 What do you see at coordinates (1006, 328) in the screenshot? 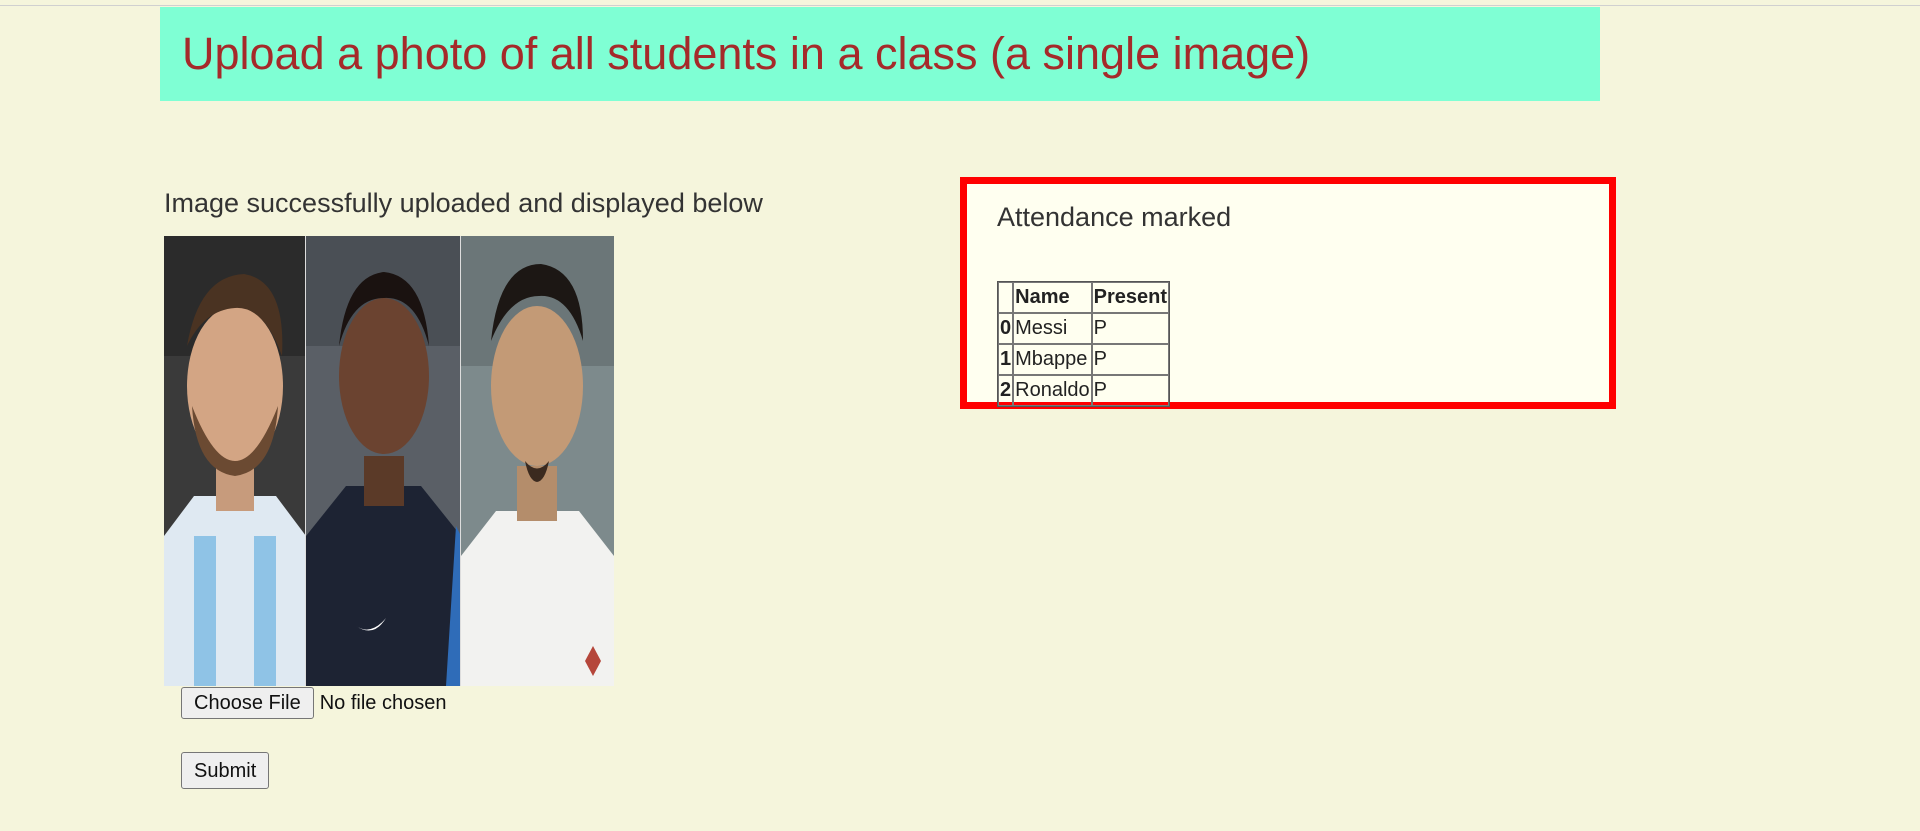
I see `row-index: 0` at bounding box center [1006, 328].